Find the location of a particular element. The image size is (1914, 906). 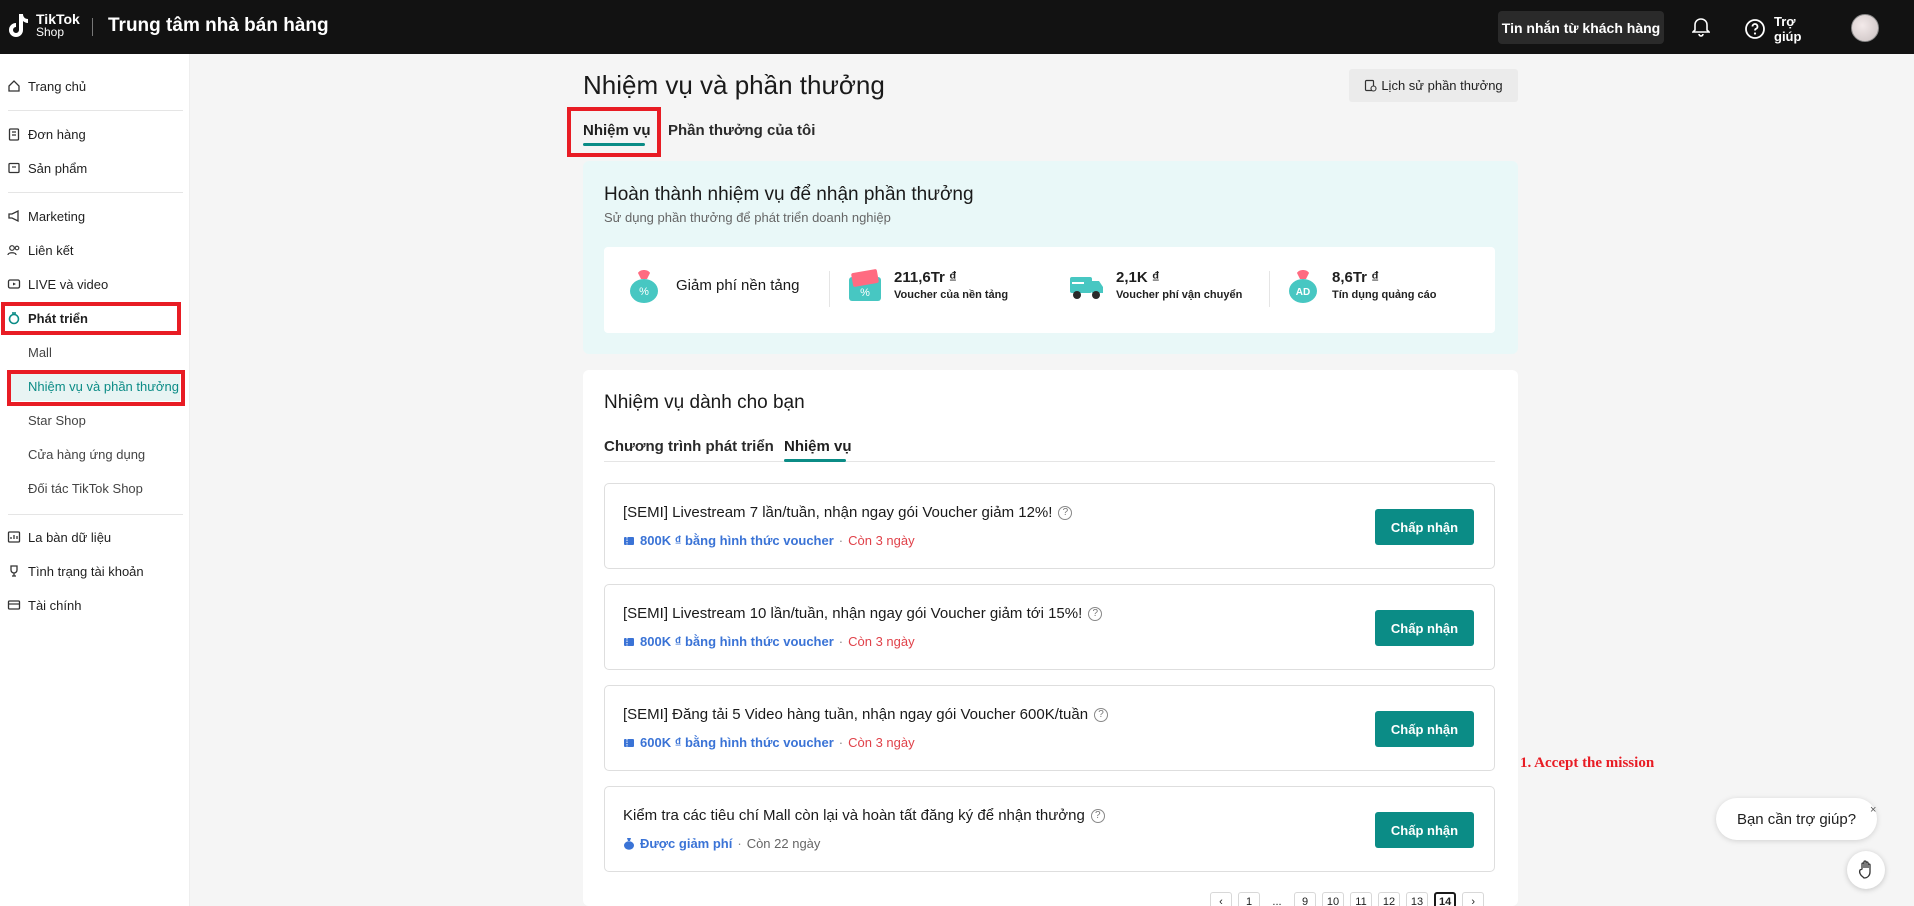

sidebar-item-home: Trang chủ is located at coordinates (95, 86).